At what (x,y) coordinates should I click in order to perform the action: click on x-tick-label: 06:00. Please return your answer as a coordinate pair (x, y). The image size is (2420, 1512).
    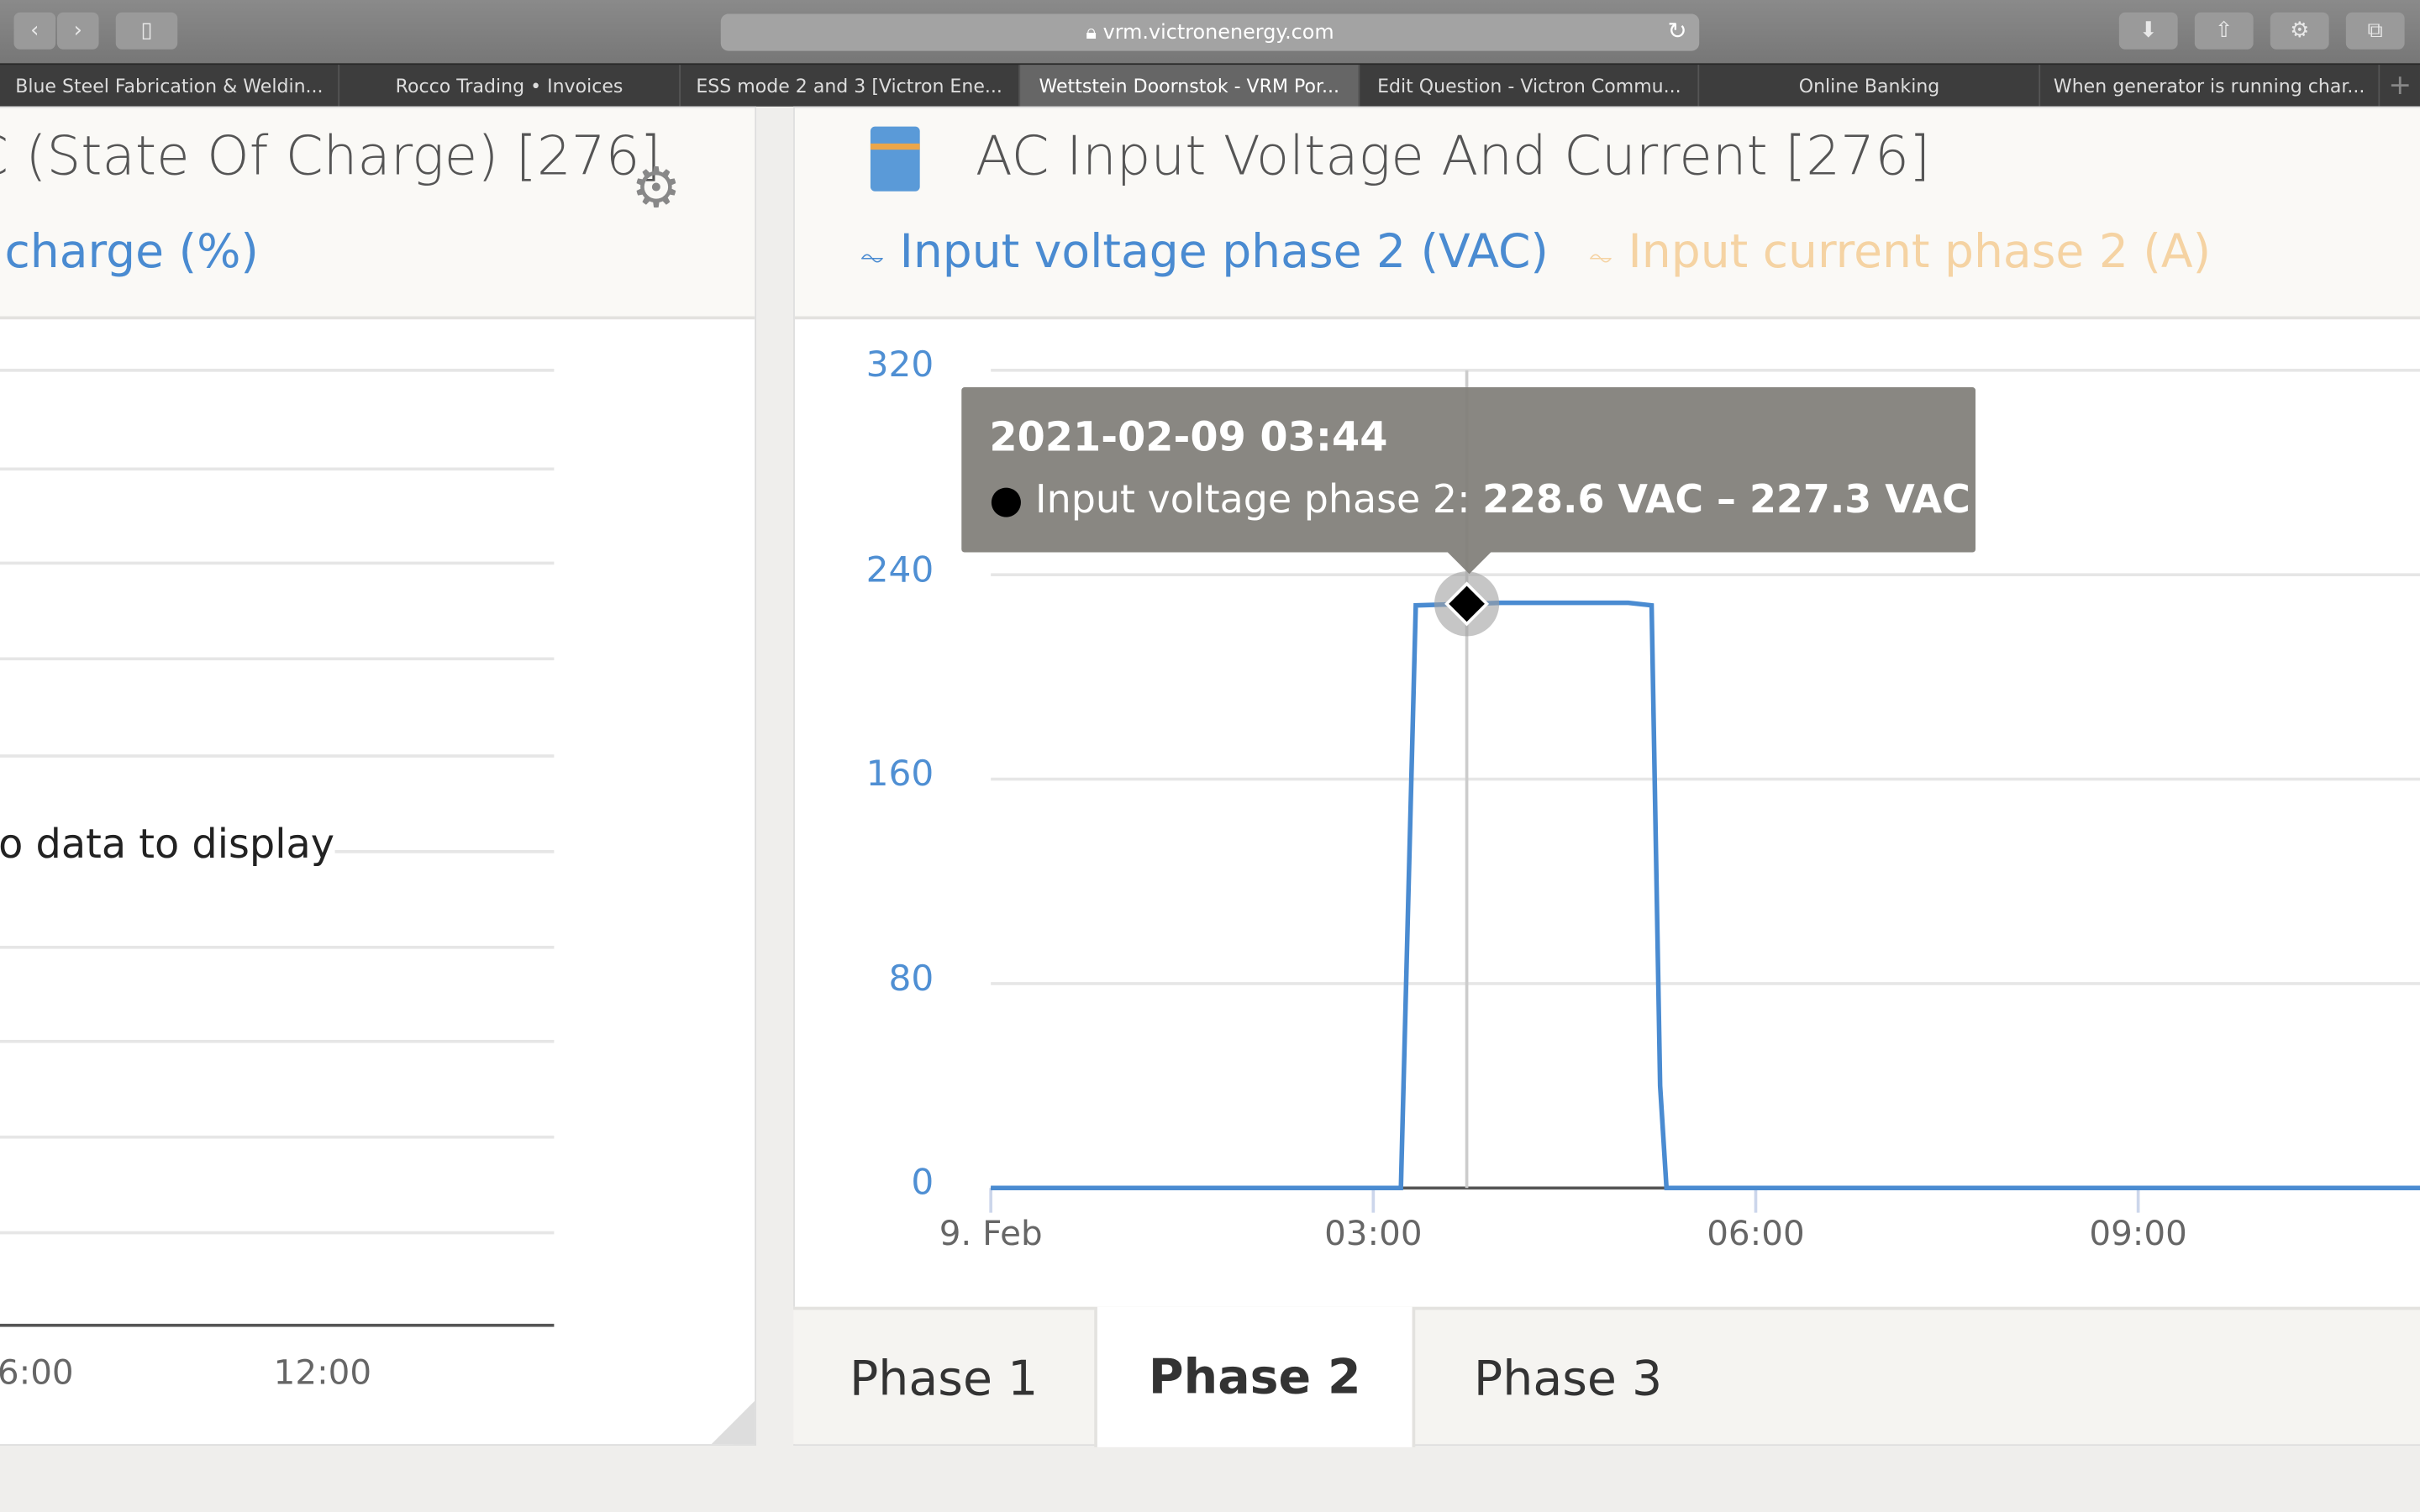
    Looking at the image, I should click on (1756, 1235).